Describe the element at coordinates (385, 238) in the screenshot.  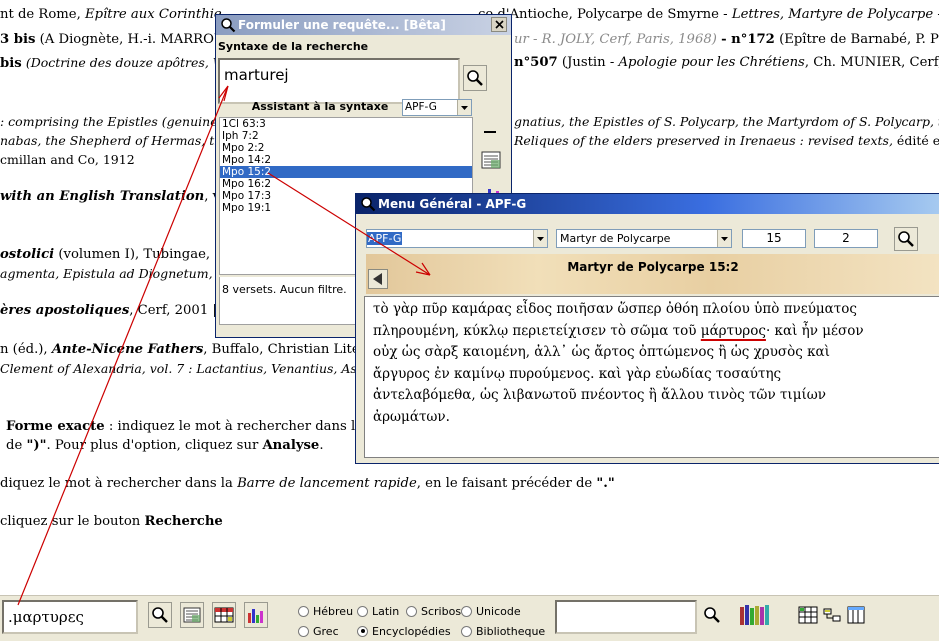
I see `menu-corpus-value: APF-G` at that location.